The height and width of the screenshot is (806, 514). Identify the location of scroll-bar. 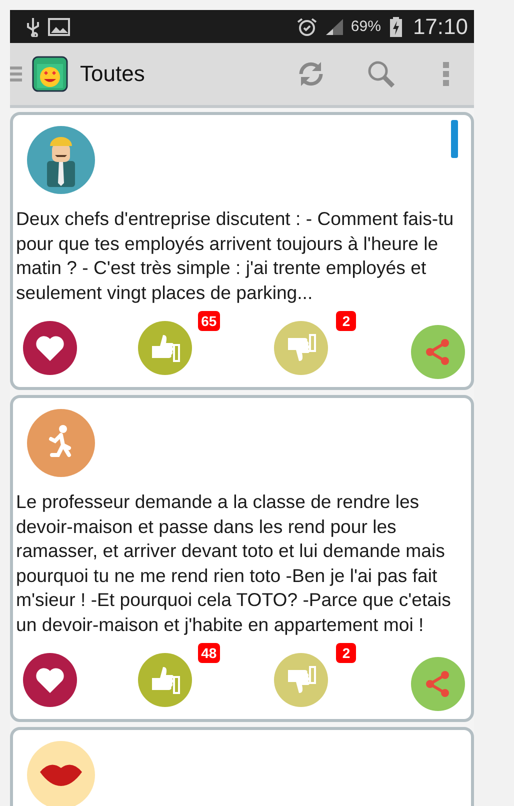
(454, 139).